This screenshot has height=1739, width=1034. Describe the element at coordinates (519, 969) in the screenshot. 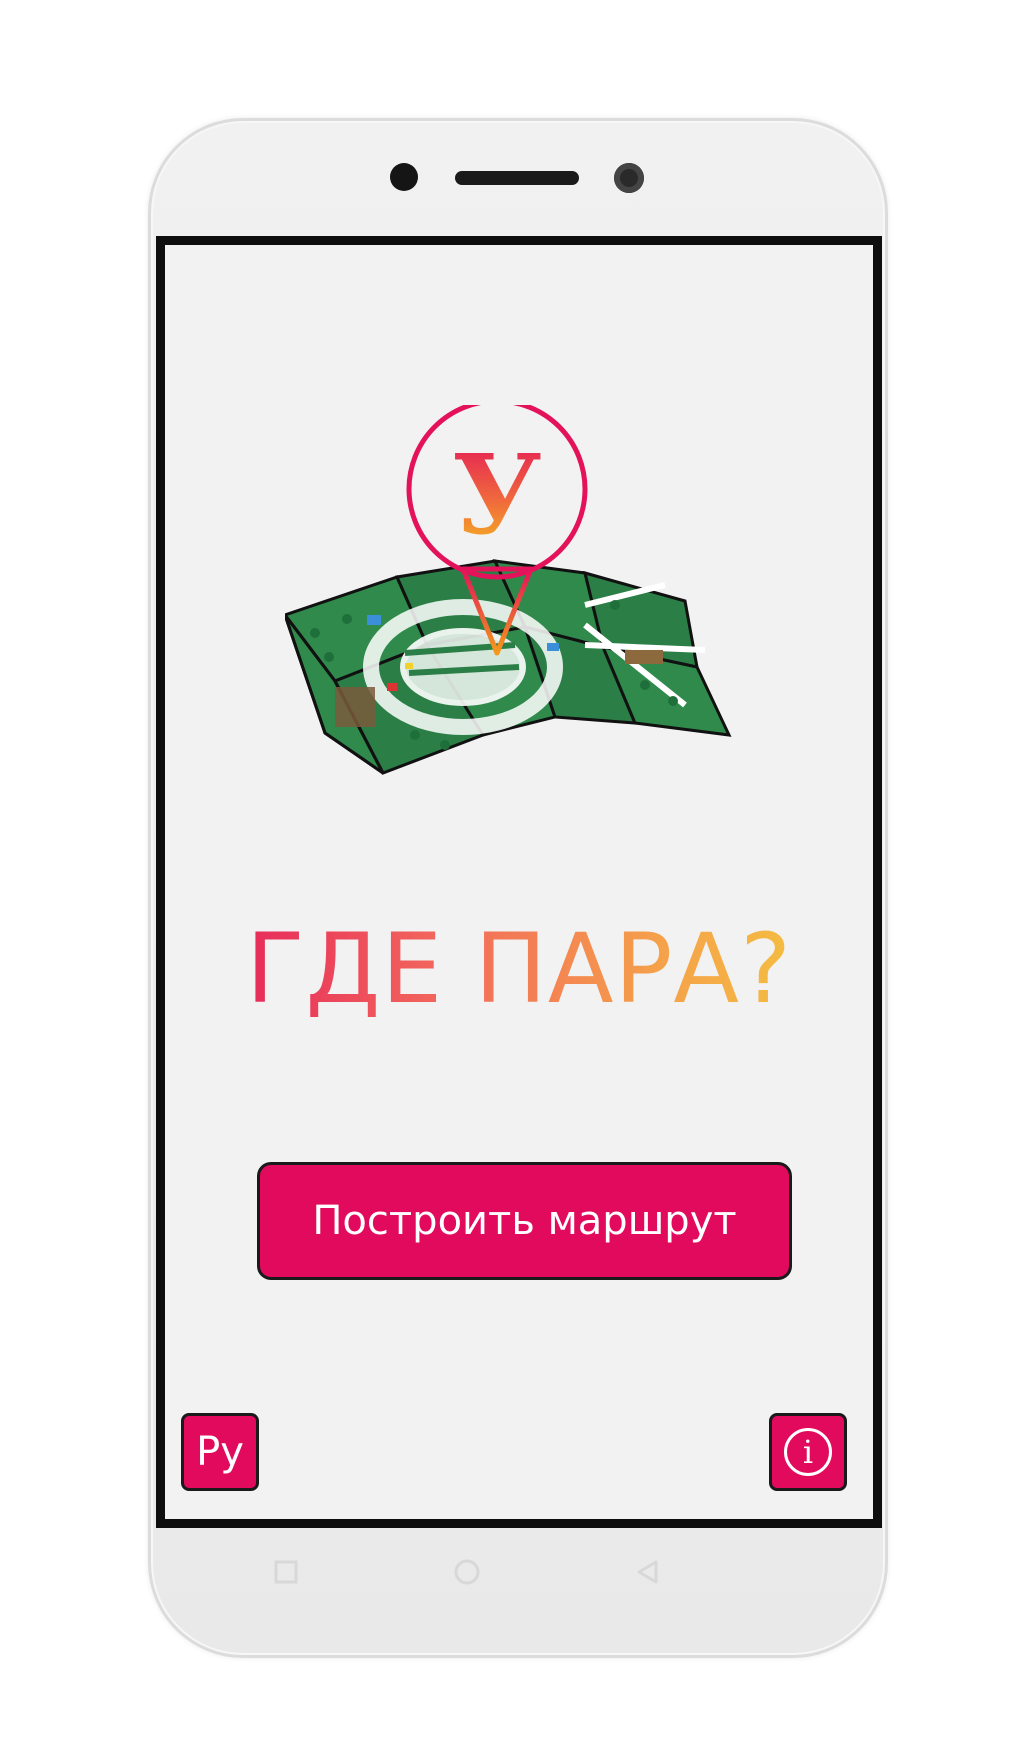

I see `app-title: ГДЕ ПАРА?` at that location.